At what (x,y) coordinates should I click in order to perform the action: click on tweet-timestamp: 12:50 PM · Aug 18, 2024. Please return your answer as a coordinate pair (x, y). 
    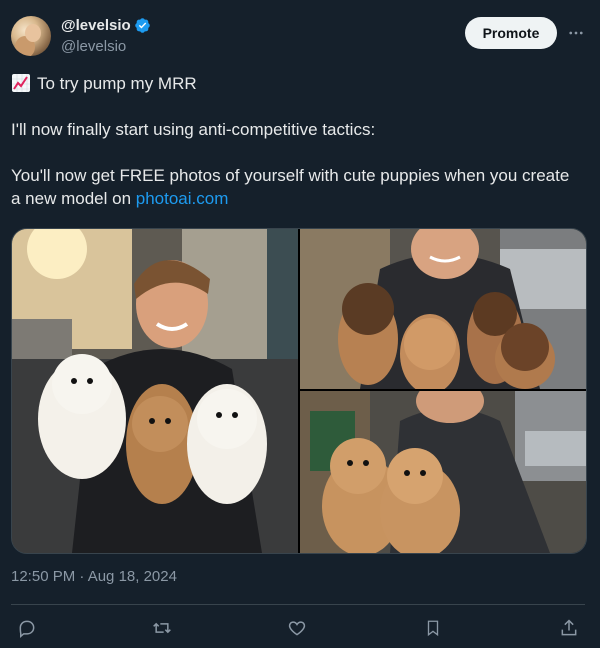
    Looking at the image, I should click on (94, 576).